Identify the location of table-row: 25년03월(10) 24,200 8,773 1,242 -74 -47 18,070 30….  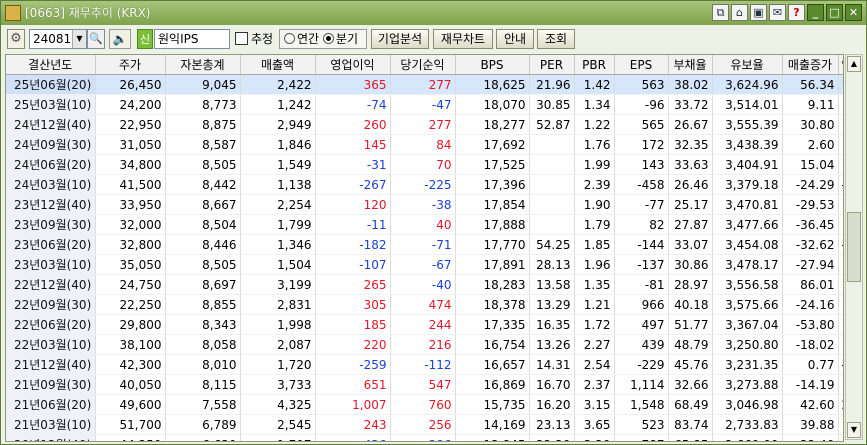
(424, 104).